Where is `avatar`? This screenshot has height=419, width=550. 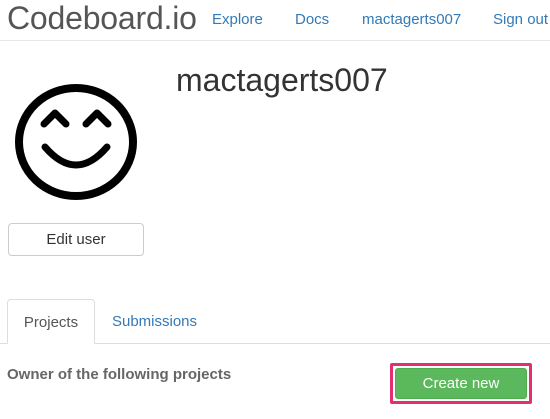 avatar is located at coordinates (76, 142).